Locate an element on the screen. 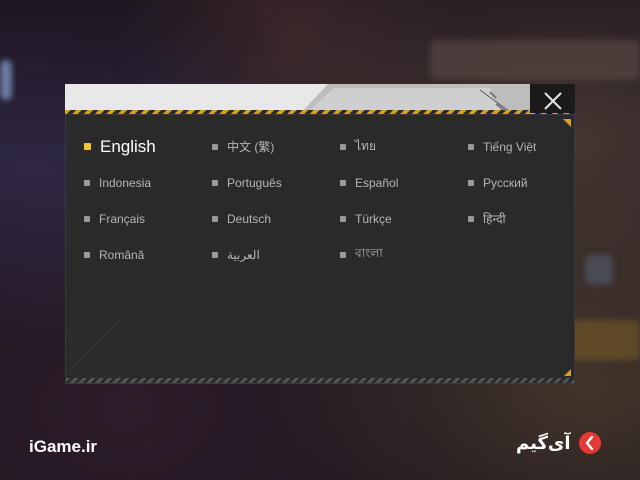 This screenshot has width=640, height=480. language-label: Español is located at coordinates (377, 182).